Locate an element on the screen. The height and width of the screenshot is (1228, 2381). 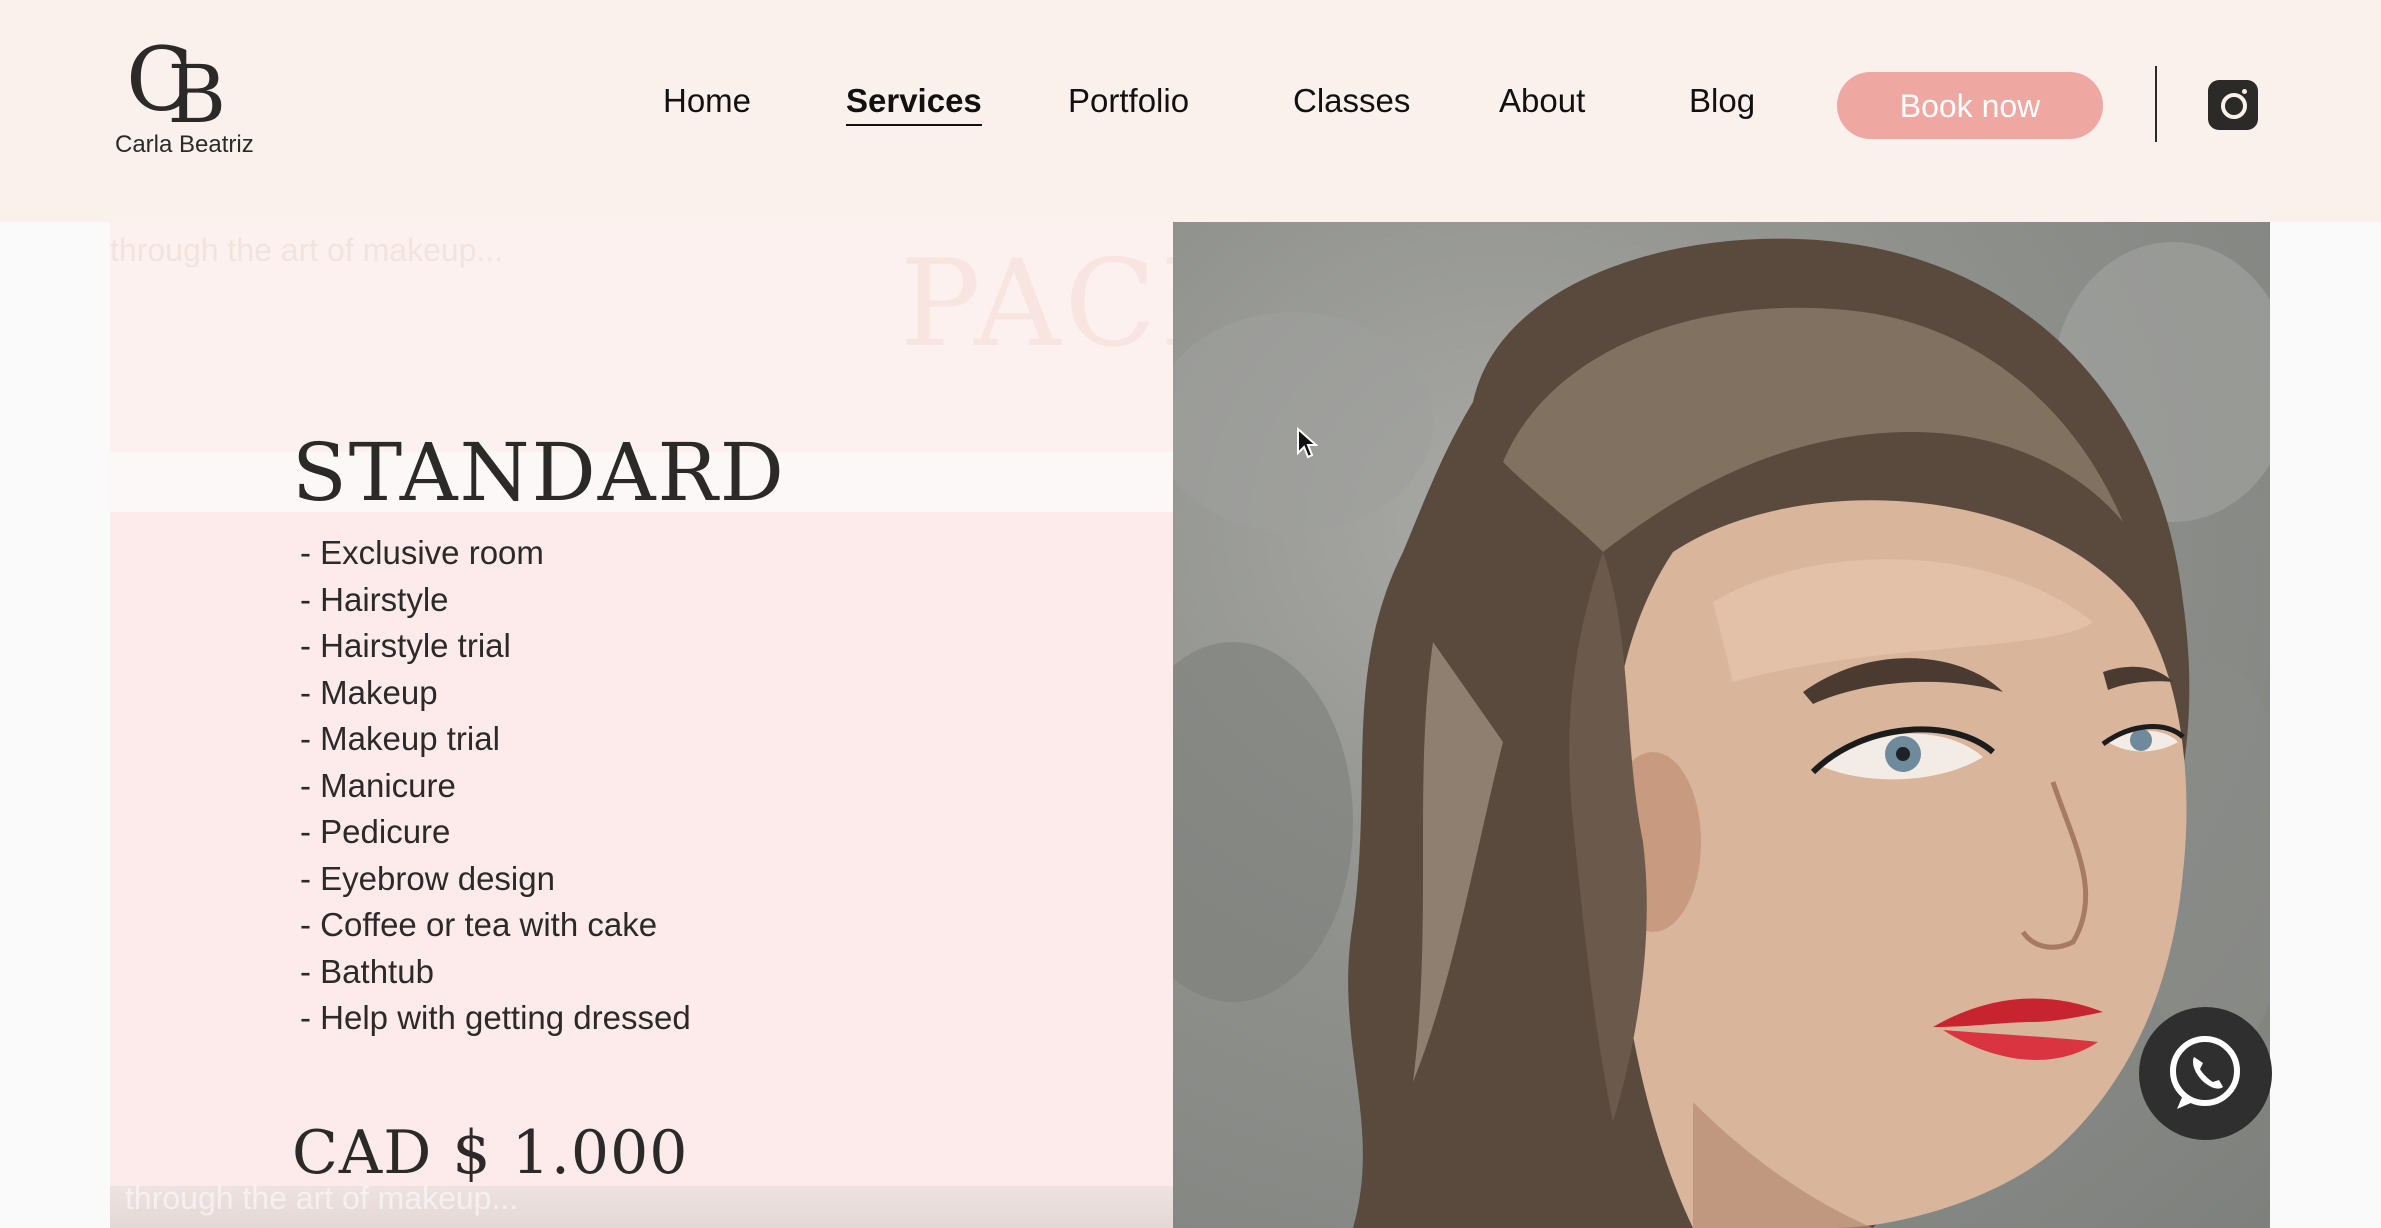
nav-portfolio: Portfolio is located at coordinates (1128, 101).